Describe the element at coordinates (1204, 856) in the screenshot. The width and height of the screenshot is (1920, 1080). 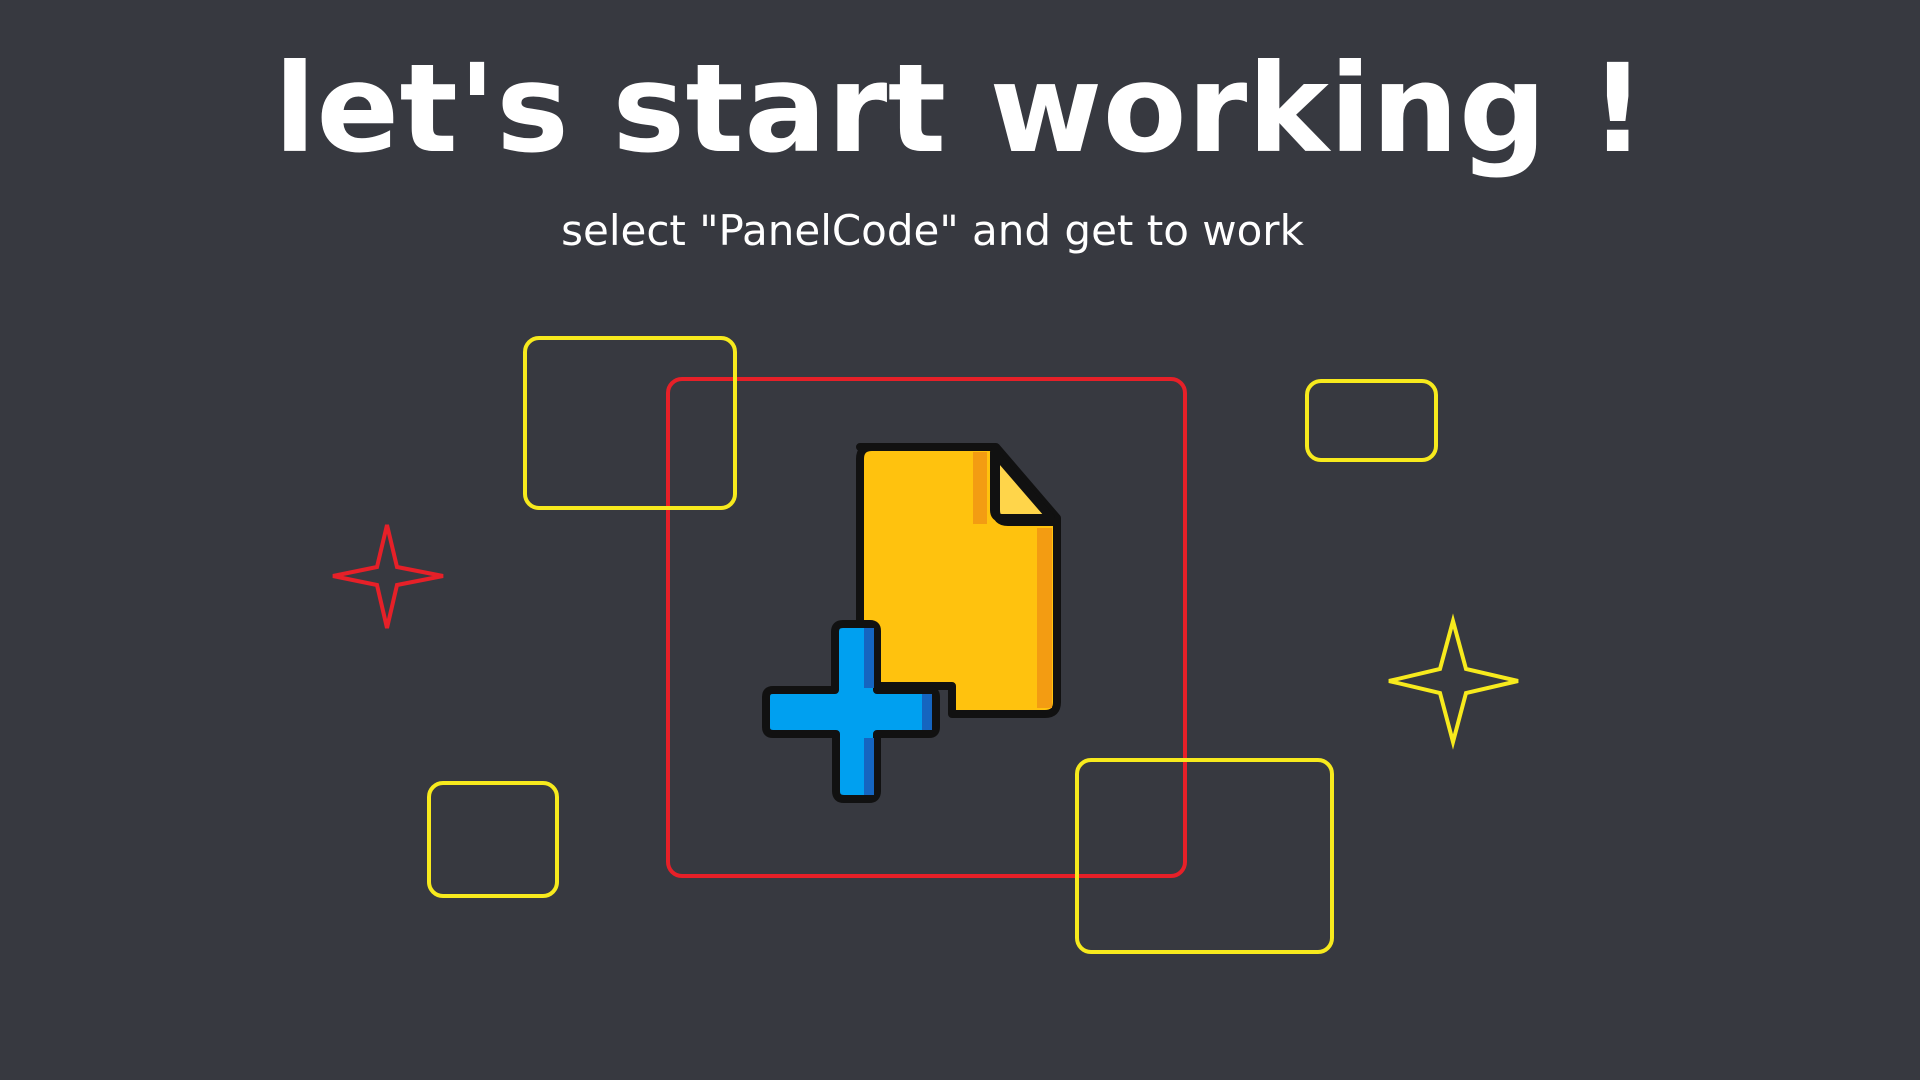
I see `yellow-box-bottom-right` at that location.